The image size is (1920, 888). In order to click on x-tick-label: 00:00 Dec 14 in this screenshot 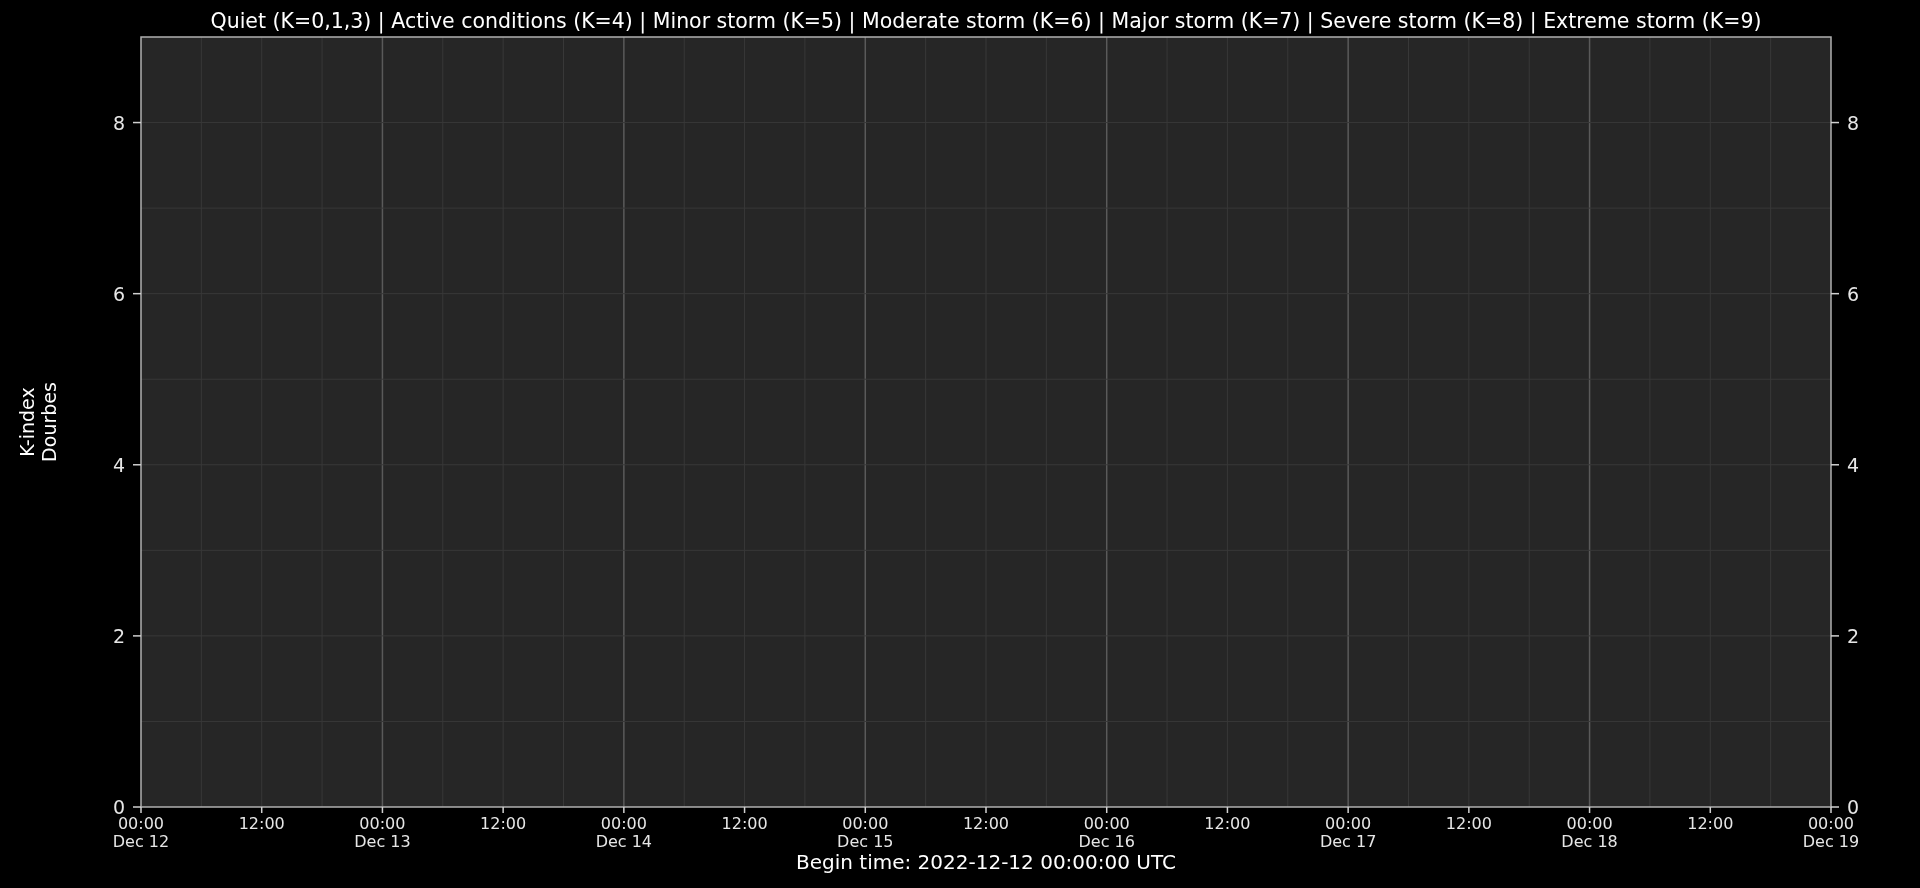, I will do `click(624, 832)`.